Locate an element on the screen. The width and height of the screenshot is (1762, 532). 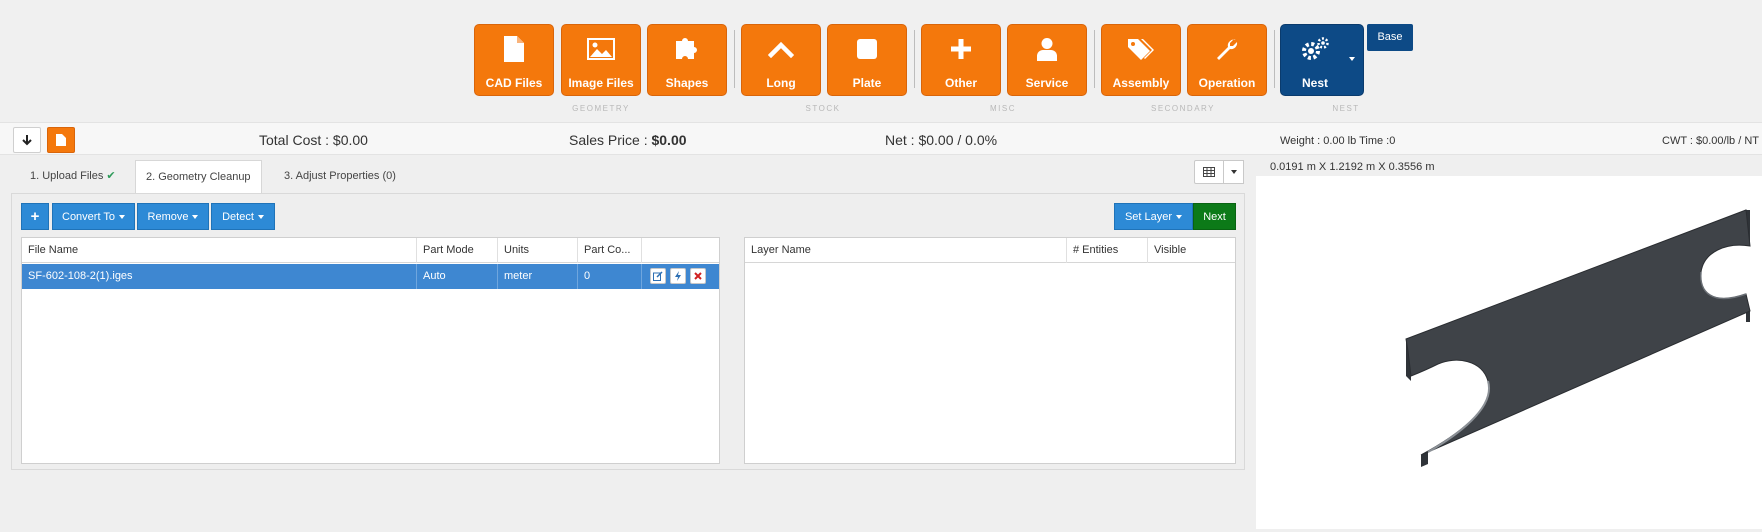
layers-table: Layer Name # Entities Visible is located at coordinates (990, 350).